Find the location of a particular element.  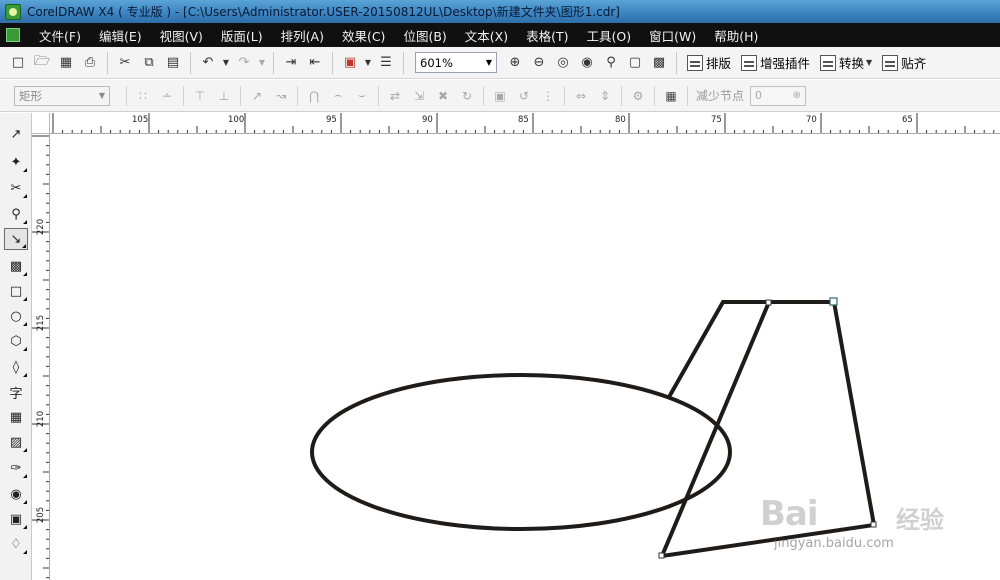

zoom-in-icon: ⊕ is located at coordinates (515, 63).